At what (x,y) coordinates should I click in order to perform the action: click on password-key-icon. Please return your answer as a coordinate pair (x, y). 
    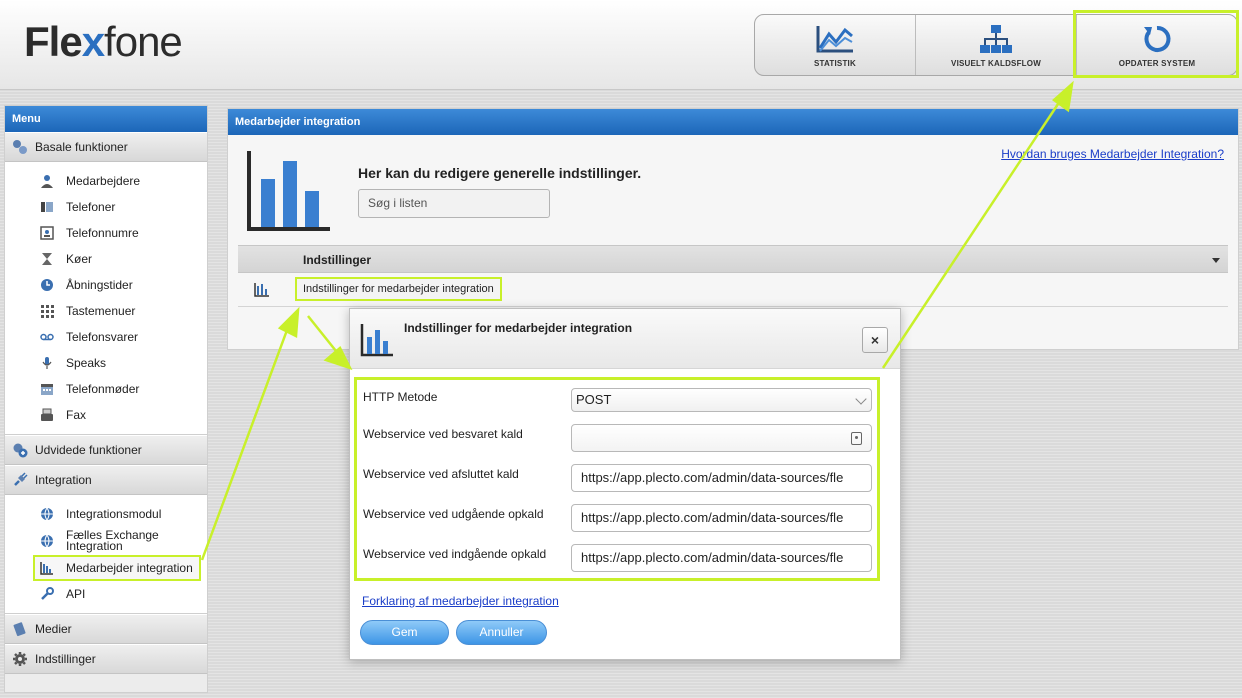
    Looking at the image, I should click on (856, 438).